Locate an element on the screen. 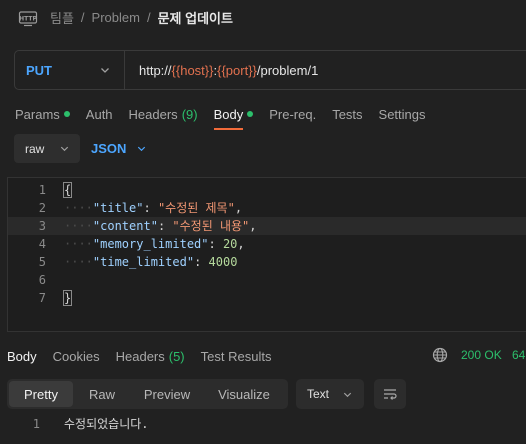 The image size is (526, 444). url-bar: PUT http://{{host}}:{{port}}/problem/1 is located at coordinates (270, 70).